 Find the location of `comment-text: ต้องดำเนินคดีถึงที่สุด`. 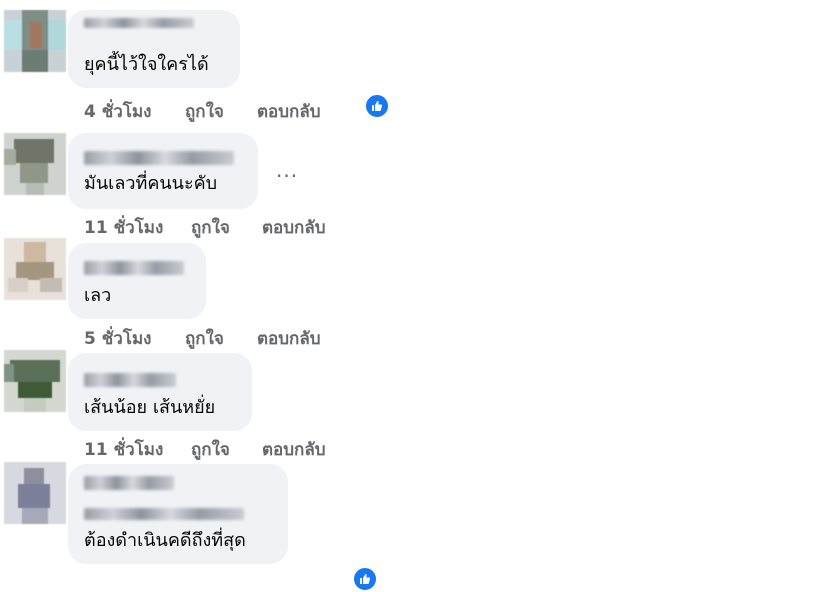

comment-text: ต้องดำเนินคดีถึงที่สุด is located at coordinates (165, 540).